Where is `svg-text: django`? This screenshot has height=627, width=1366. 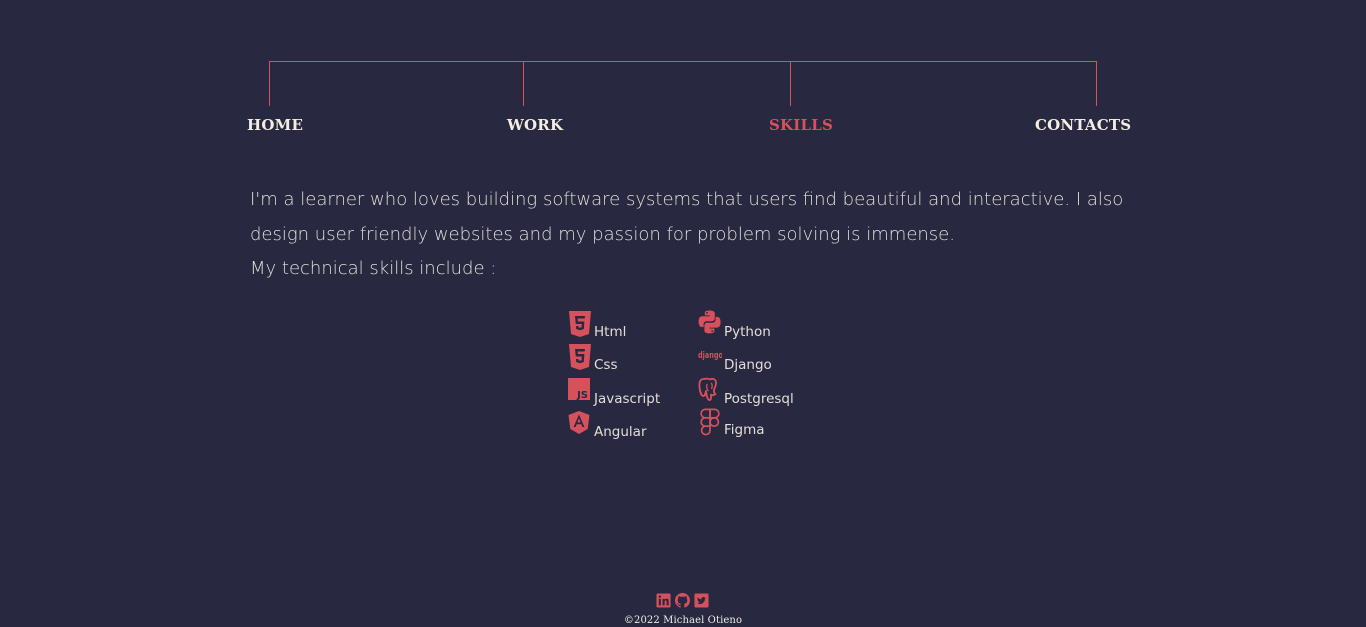 svg-text: django is located at coordinates (710, 356).